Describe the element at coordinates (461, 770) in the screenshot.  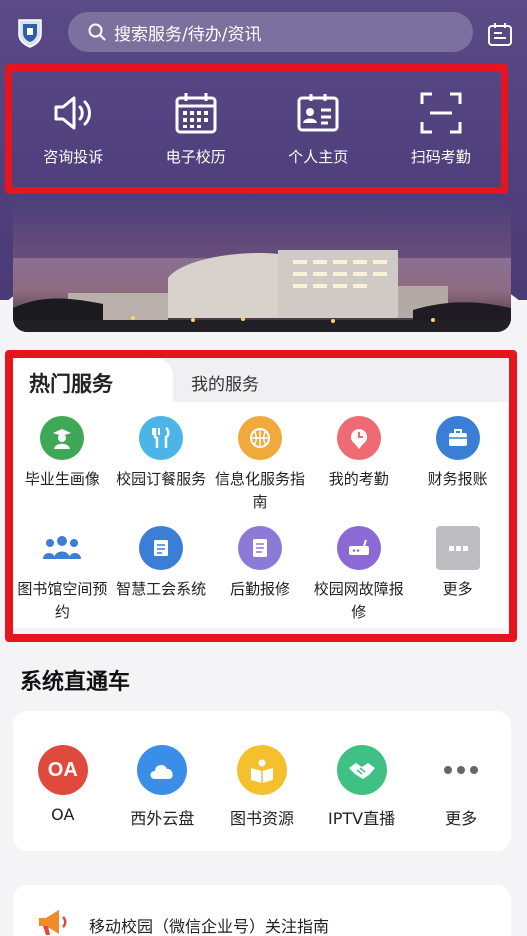
I see `more-dots-icon` at that location.